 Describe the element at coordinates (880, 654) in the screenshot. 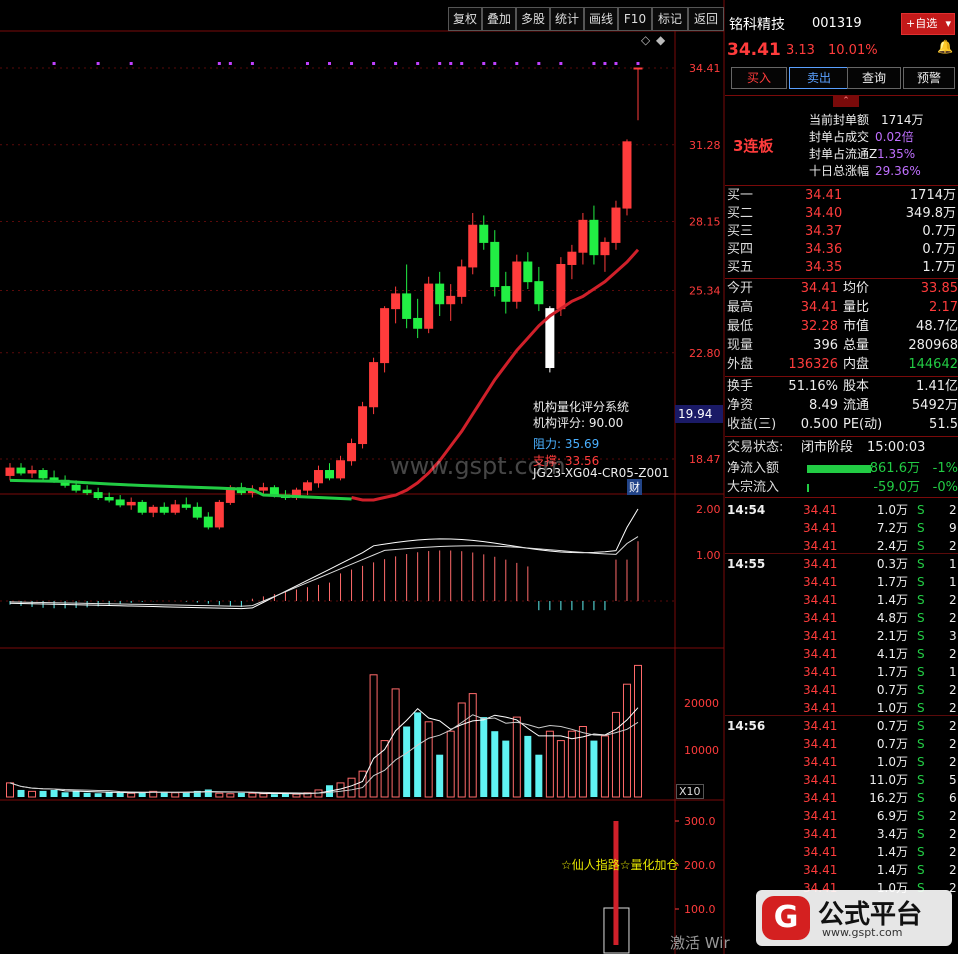

I see `tick-row: 34.41 4.1万 S 2` at that location.